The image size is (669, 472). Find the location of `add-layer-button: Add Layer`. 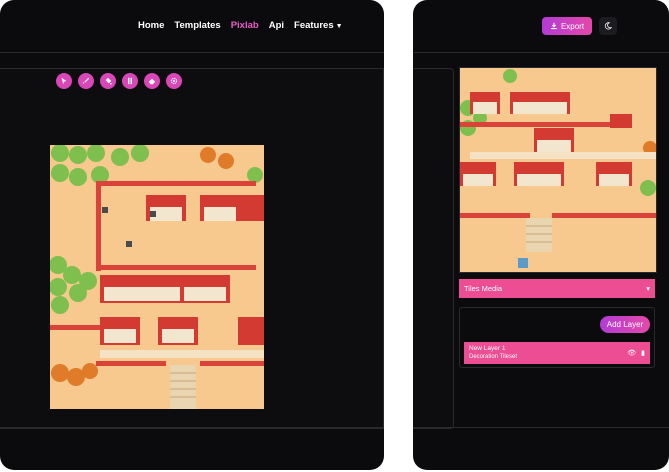

add-layer-button: Add Layer is located at coordinates (625, 324).